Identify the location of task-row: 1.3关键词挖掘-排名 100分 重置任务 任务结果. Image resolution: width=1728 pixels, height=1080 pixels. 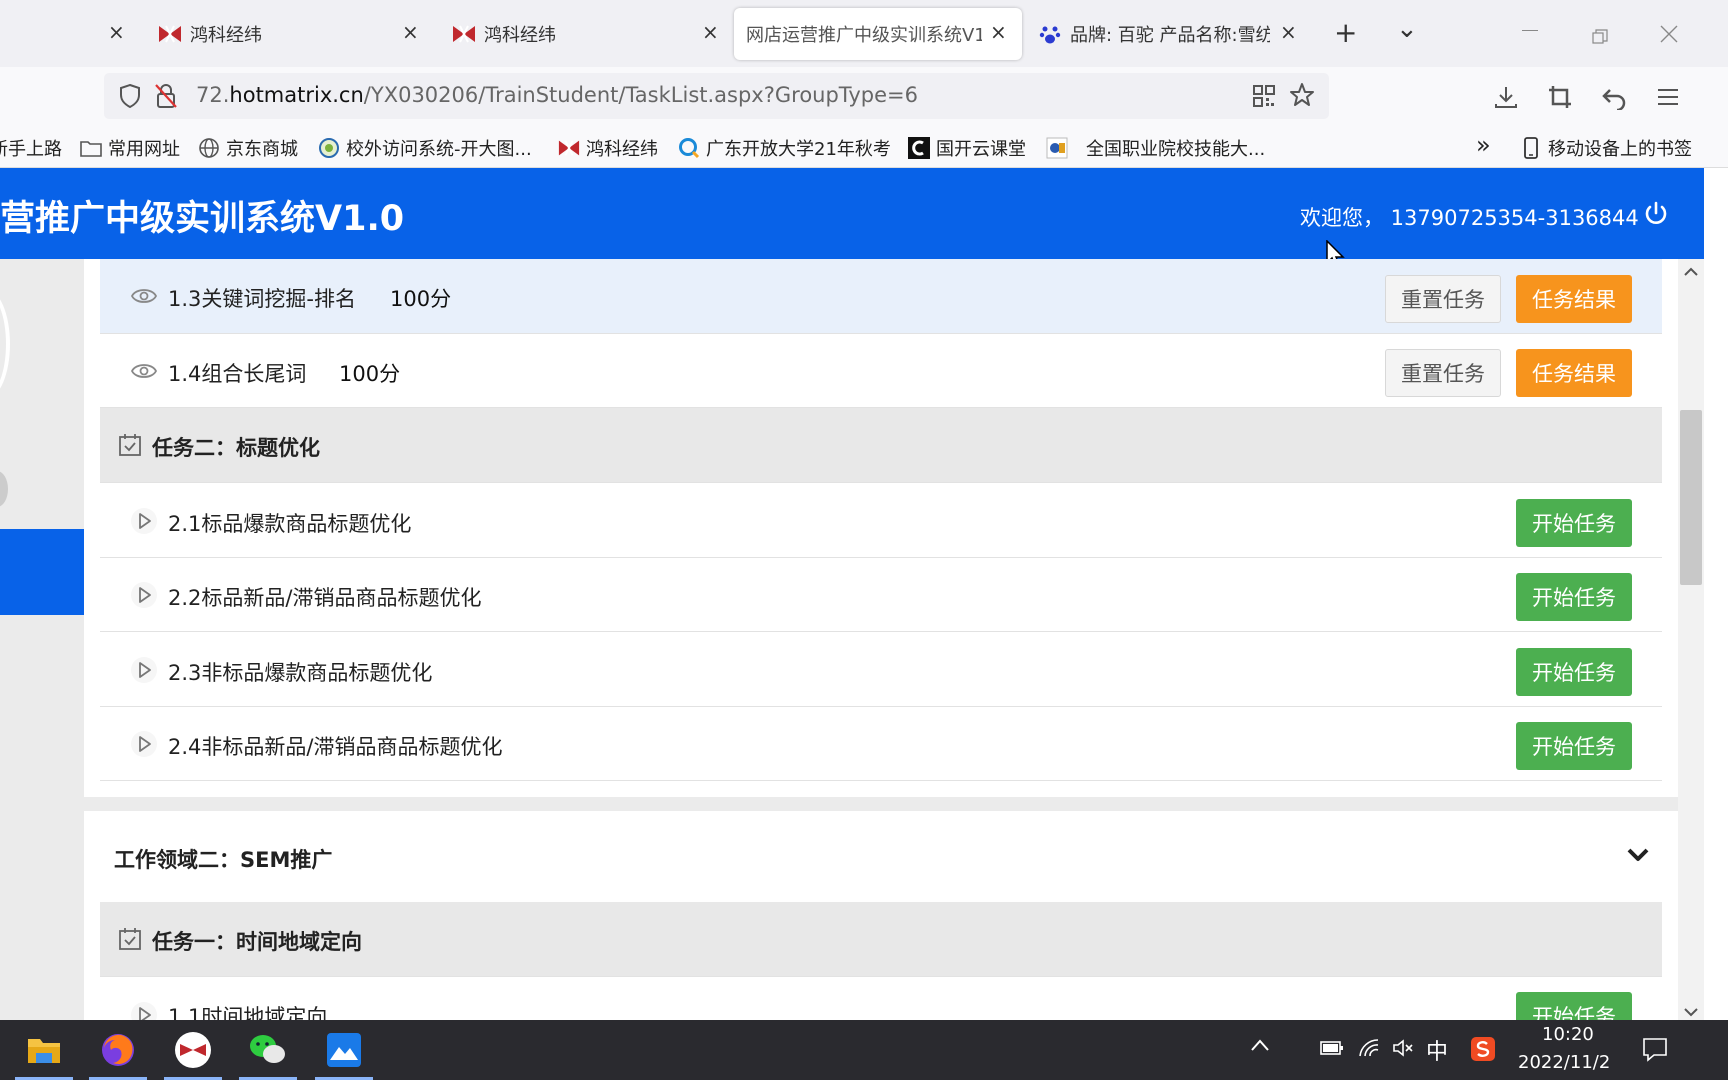
(881, 296).